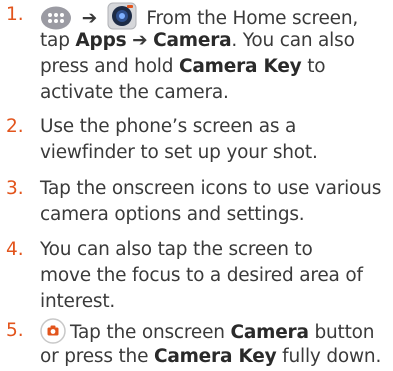 Image resolution: width=393 pixels, height=371 pixels. Describe the element at coordinates (15, 188) in the screenshot. I see `step-number: 3.` at that location.